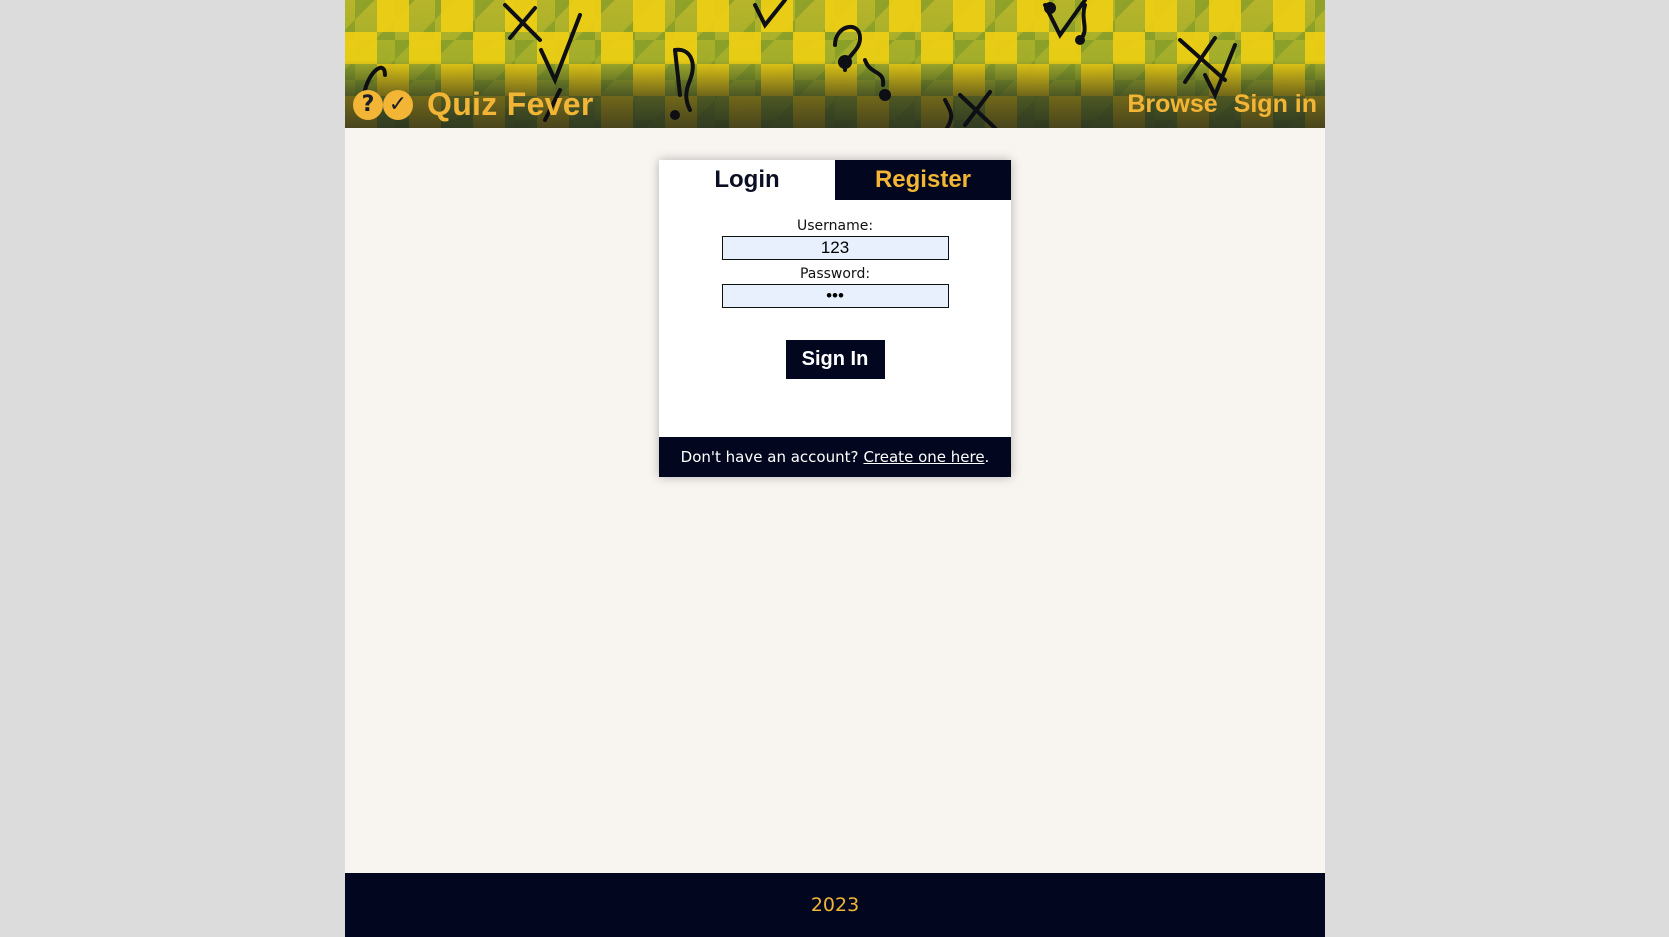  I want to click on nav-browse-link: Browse, so click(1172, 104).